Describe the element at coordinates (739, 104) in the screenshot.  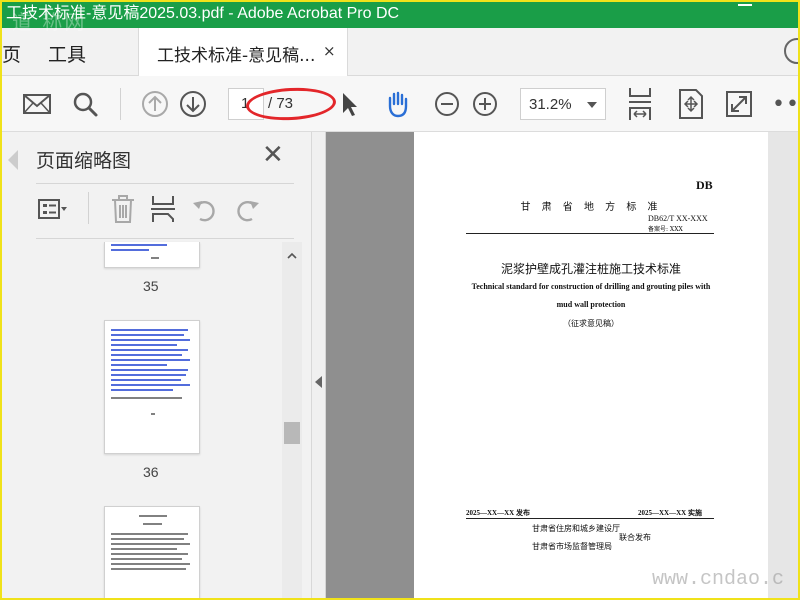
I see `full-screen-icon` at that location.